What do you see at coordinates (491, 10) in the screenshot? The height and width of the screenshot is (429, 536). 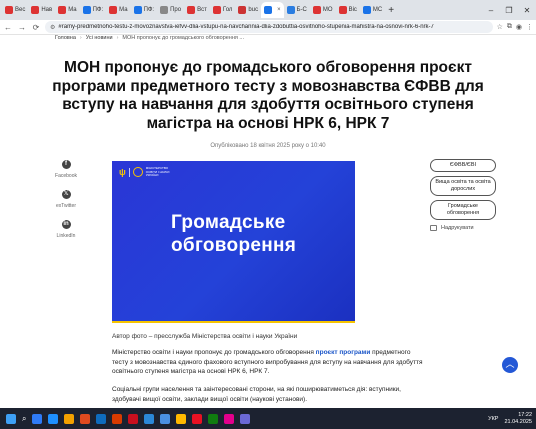 I see `minimize-button: –` at bounding box center [491, 10].